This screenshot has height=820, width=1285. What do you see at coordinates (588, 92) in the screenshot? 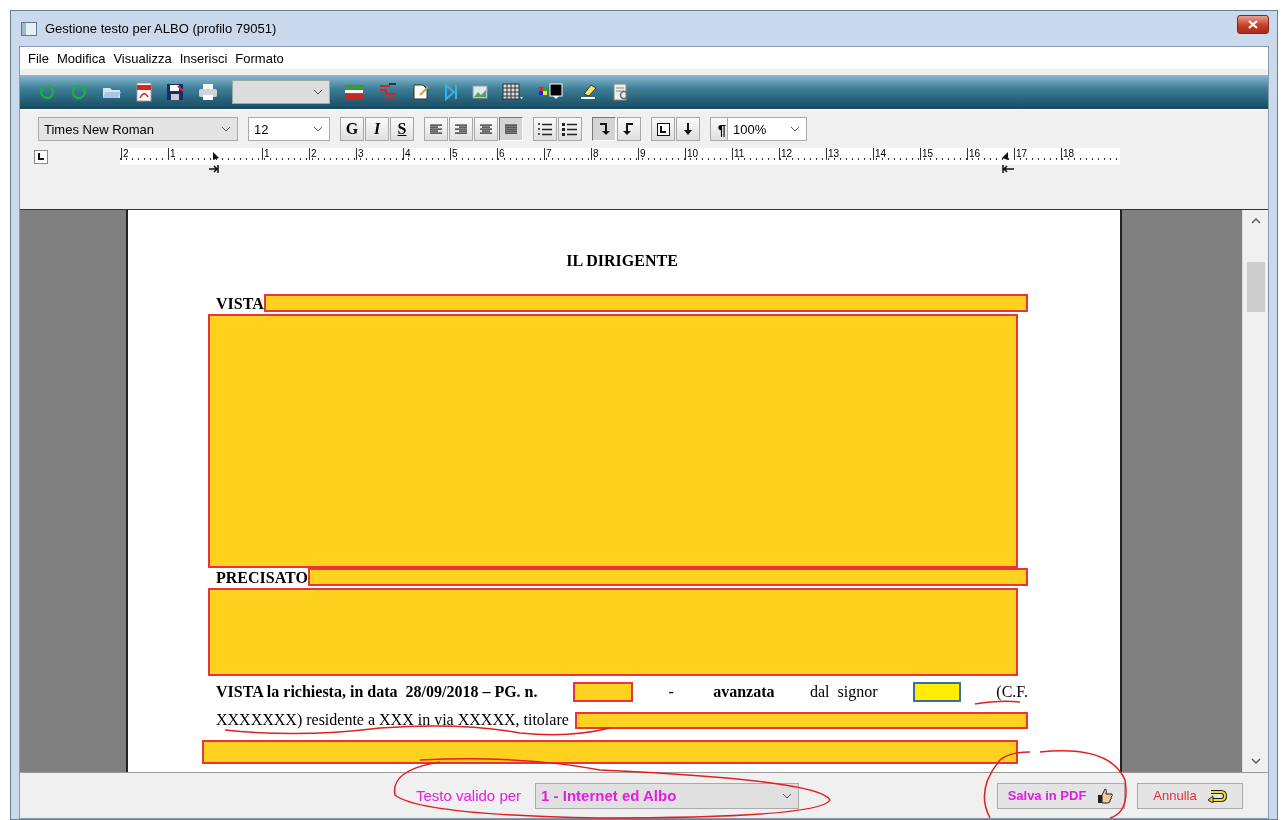
I see `eraser-icon` at bounding box center [588, 92].